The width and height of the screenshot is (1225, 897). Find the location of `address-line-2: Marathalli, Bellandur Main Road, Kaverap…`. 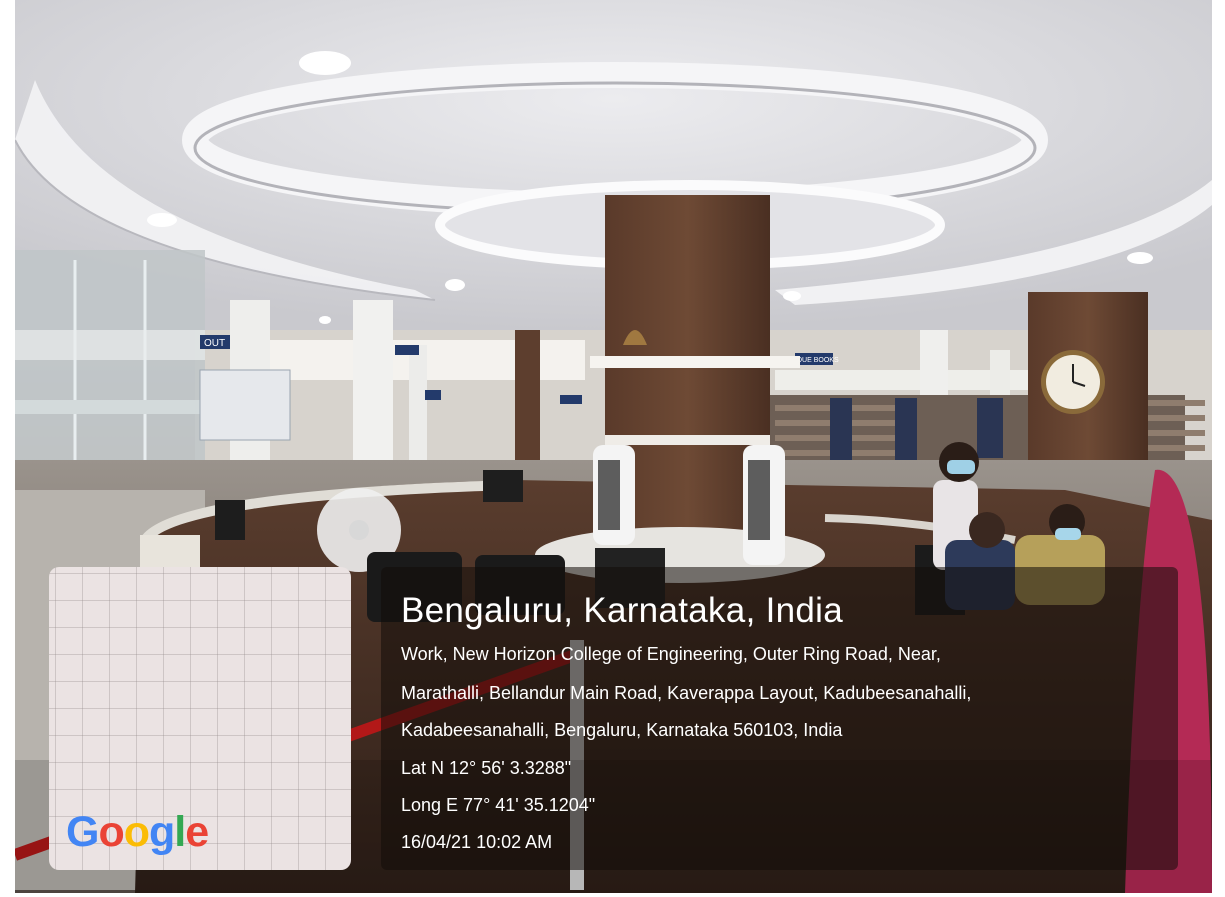

address-line-2: Marathalli, Bellandur Main Road, Kaverap… is located at coordinates (686, 693).